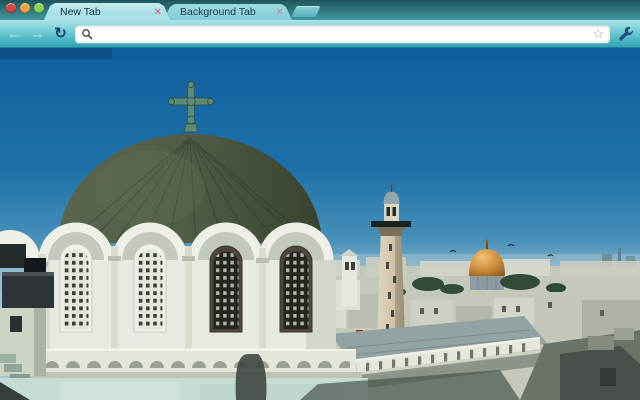 Image resolution: width=640 pixels, height=400 pixels. I want to click on forward-arrow-icon: →, so click(37, 33).